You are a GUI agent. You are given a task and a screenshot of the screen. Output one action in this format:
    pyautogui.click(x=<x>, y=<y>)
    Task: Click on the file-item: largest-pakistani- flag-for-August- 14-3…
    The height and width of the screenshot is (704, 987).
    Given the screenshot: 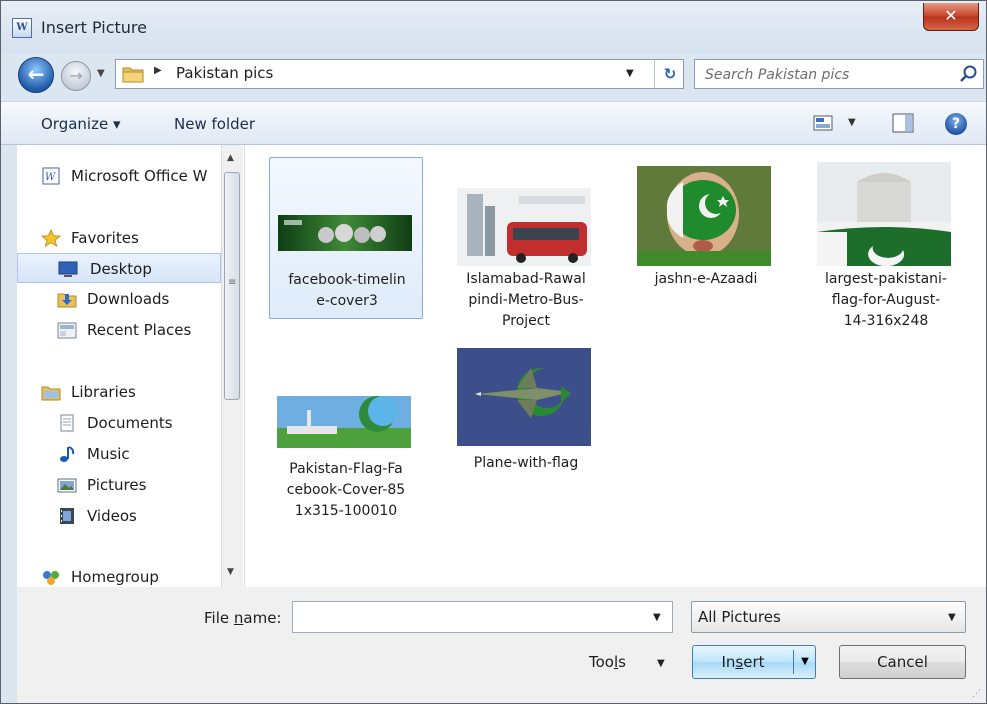 What is the action you would take?
    pyautogui.click(x=886, y=247)
    